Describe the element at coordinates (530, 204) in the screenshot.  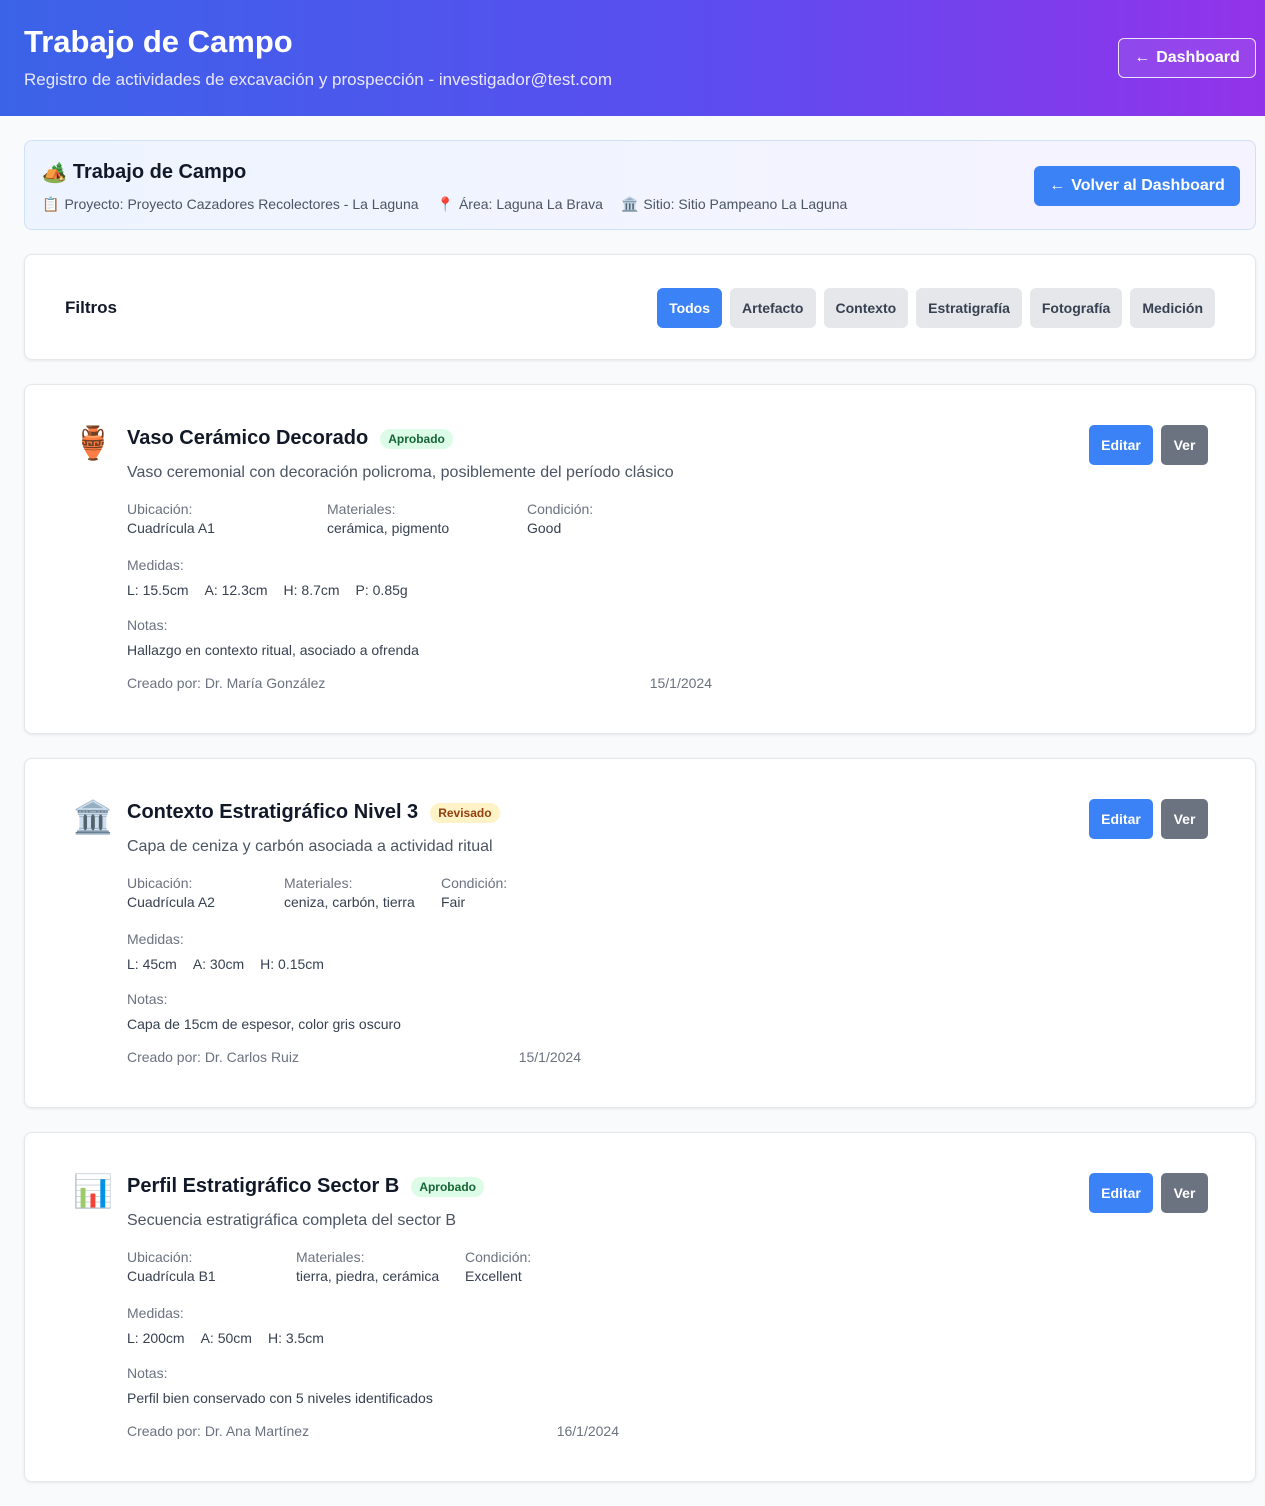
I see `area-label: Área: Laguna La Brava` at that location.